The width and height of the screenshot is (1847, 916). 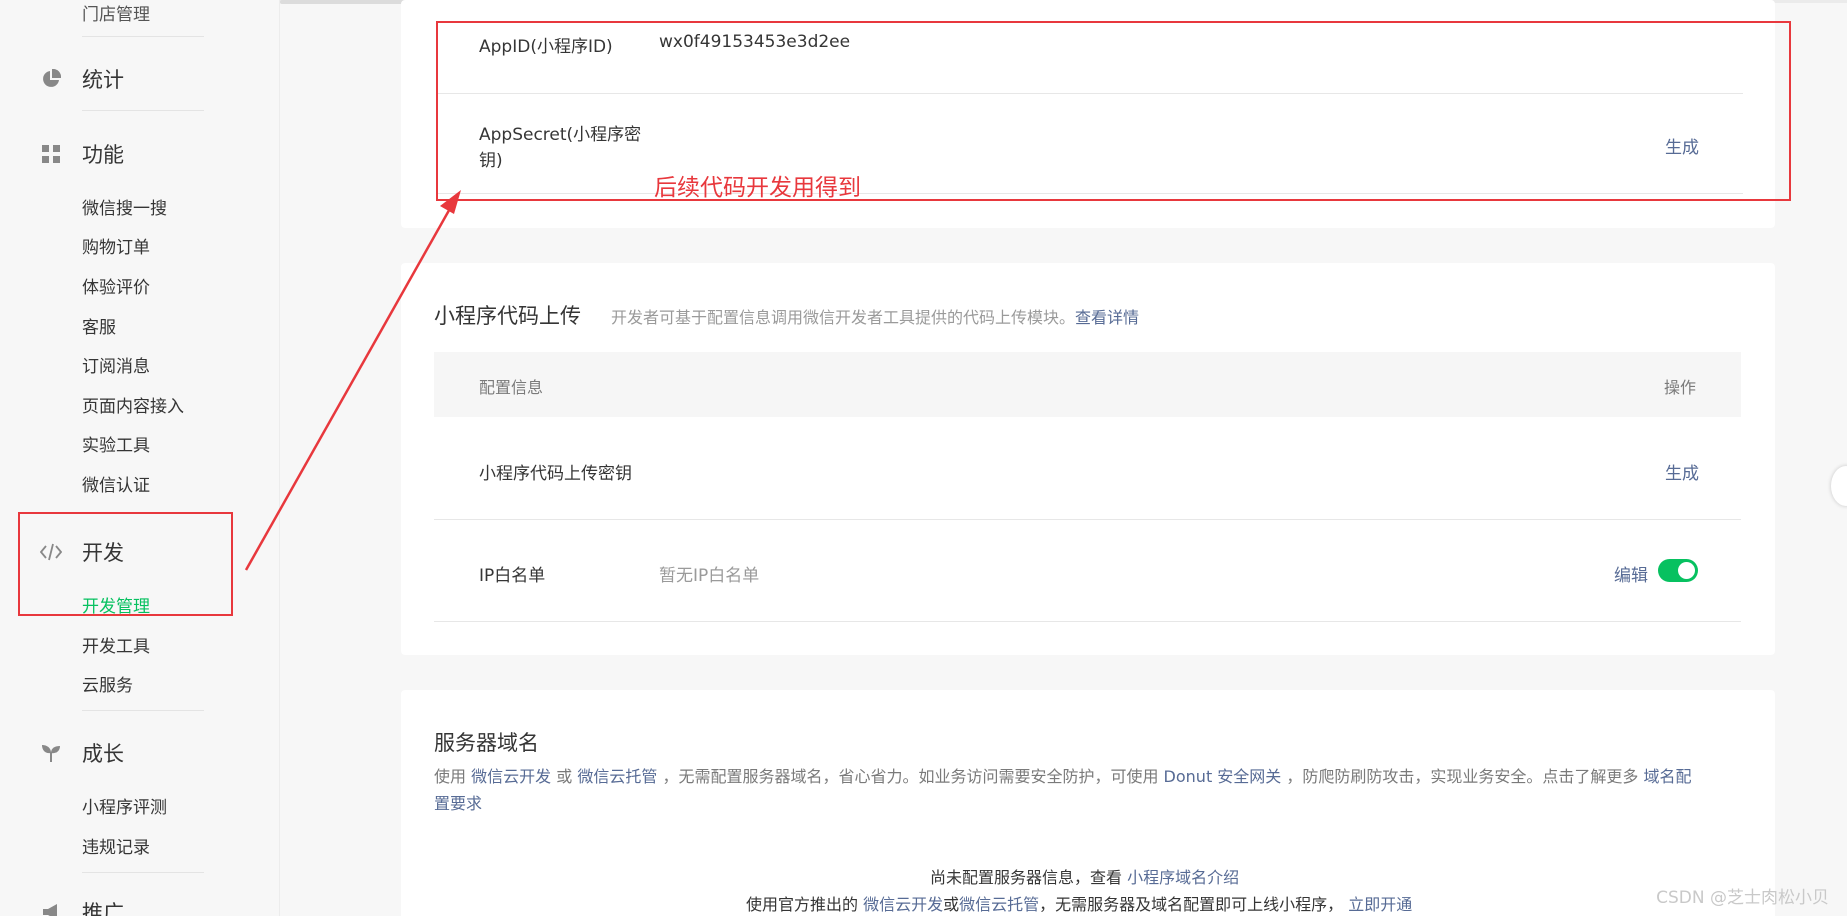 What do you see at coordinates (1742, 898) in the screenshot?
I see `watermark: CSDN @芝士肉松小贝` at bounding box center [1742, 898].